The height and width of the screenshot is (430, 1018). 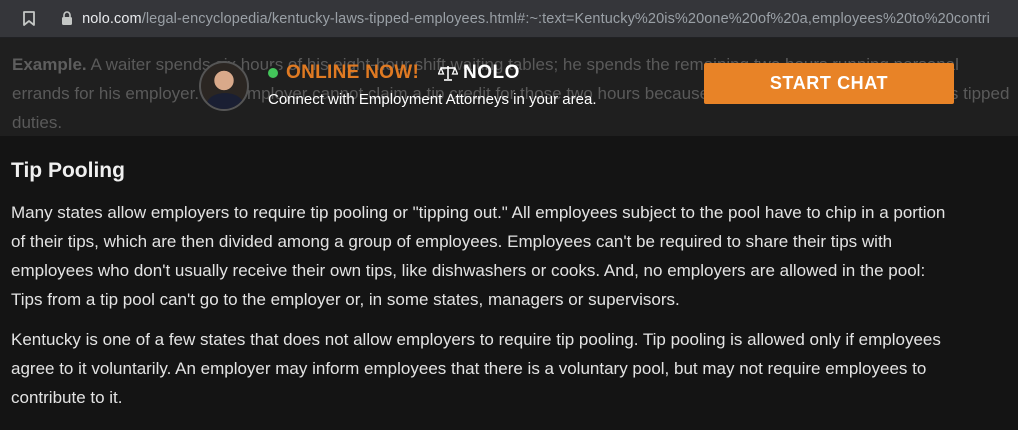 What do you see at coordinates (353, 72) in the screenshot?
I see `online-status-label: ONLINE NOW!` at bounding box center [353, 72].